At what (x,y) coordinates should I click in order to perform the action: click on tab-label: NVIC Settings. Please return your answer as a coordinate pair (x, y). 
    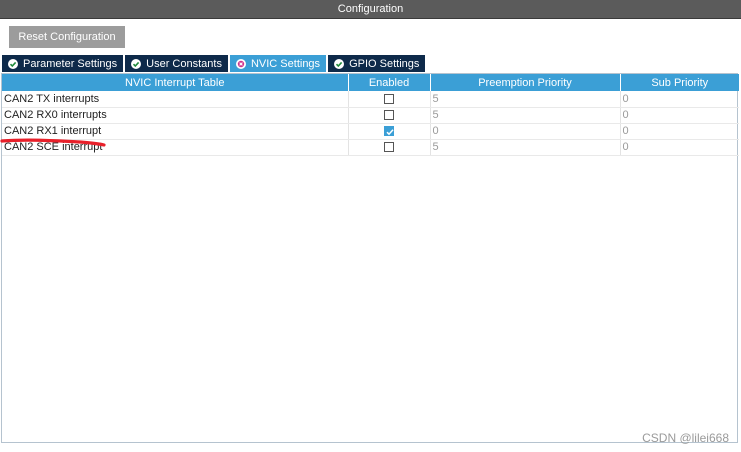
    Looking at the image, I should click on (285, 63).